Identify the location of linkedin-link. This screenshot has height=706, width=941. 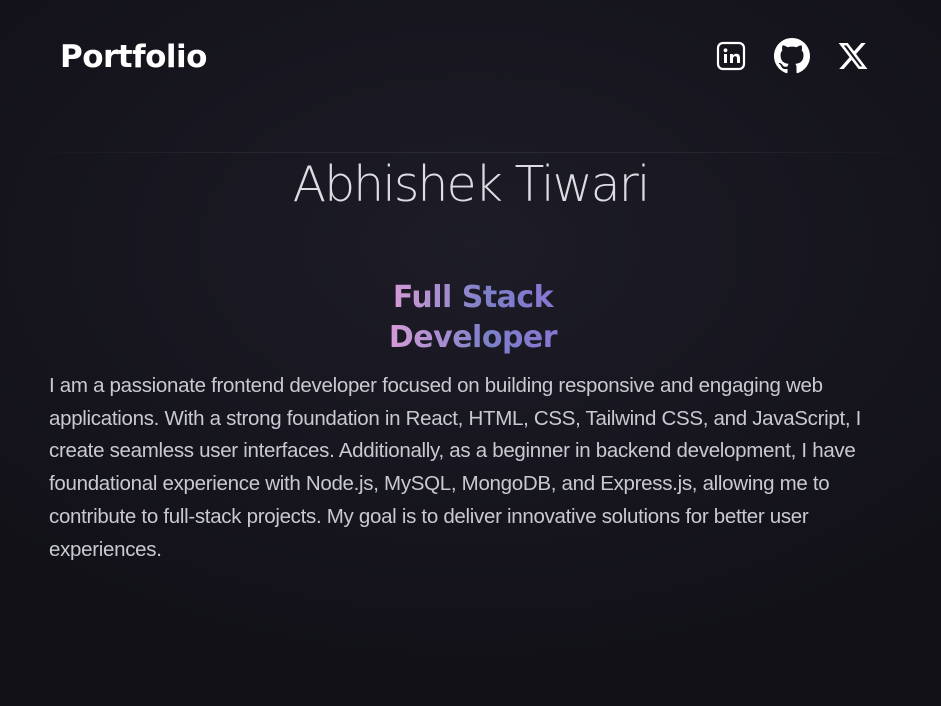
(731, 56).